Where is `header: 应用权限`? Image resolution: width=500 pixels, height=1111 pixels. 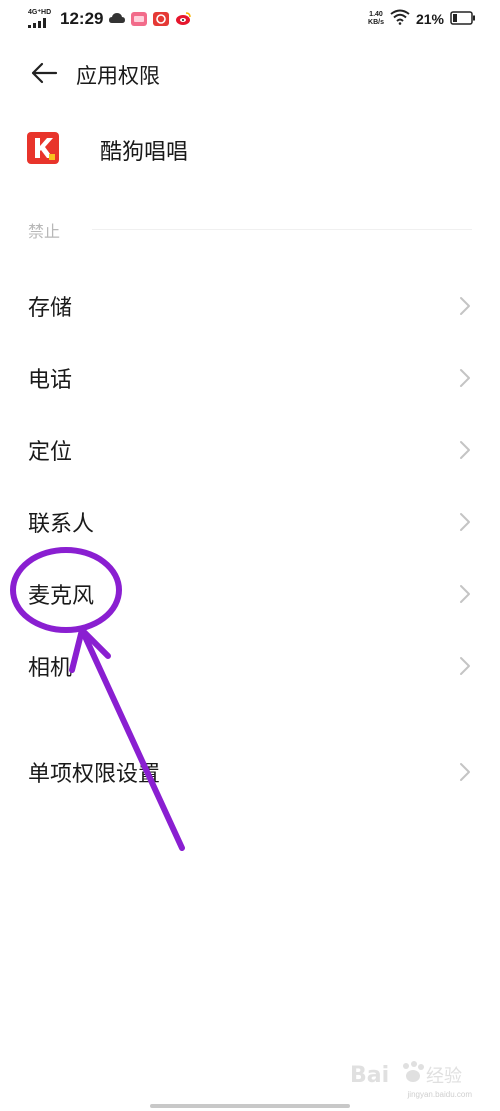
header: 应用权限 is located at coordinates (250, 73).